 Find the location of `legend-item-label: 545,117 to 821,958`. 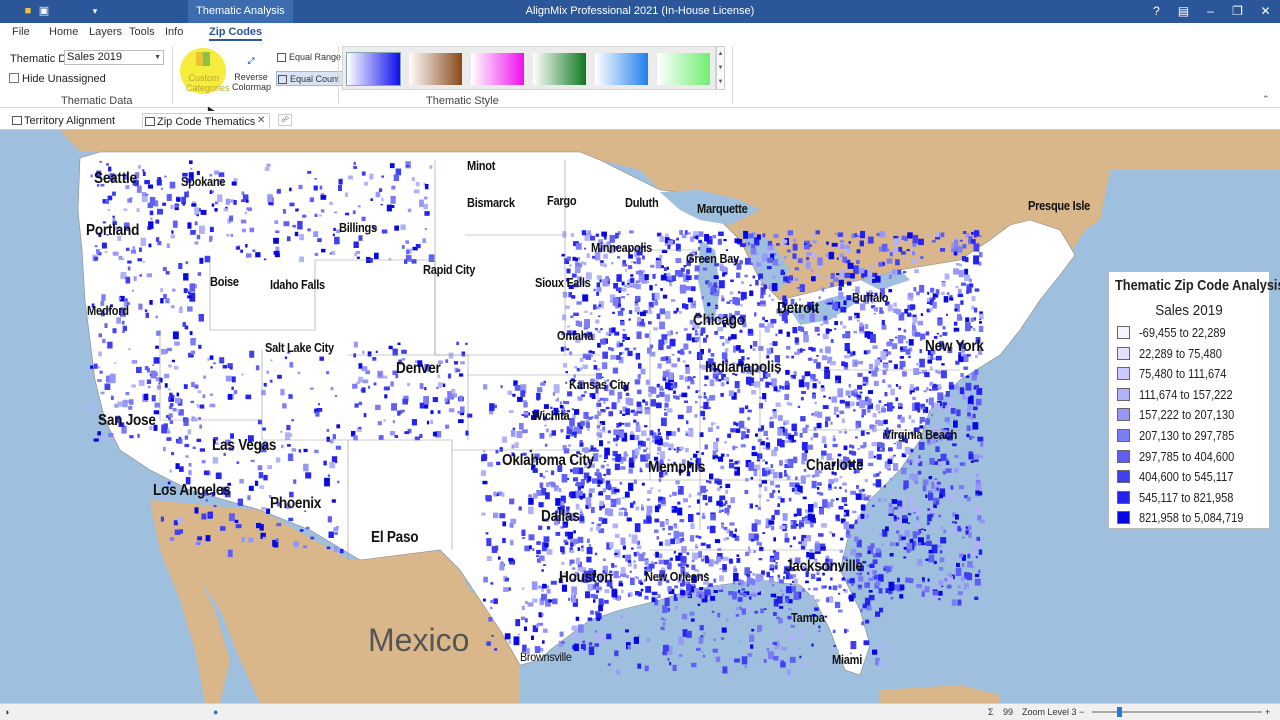

legend-item-label: 545,117 to 821,958 is located at coordinates (1186, 497).